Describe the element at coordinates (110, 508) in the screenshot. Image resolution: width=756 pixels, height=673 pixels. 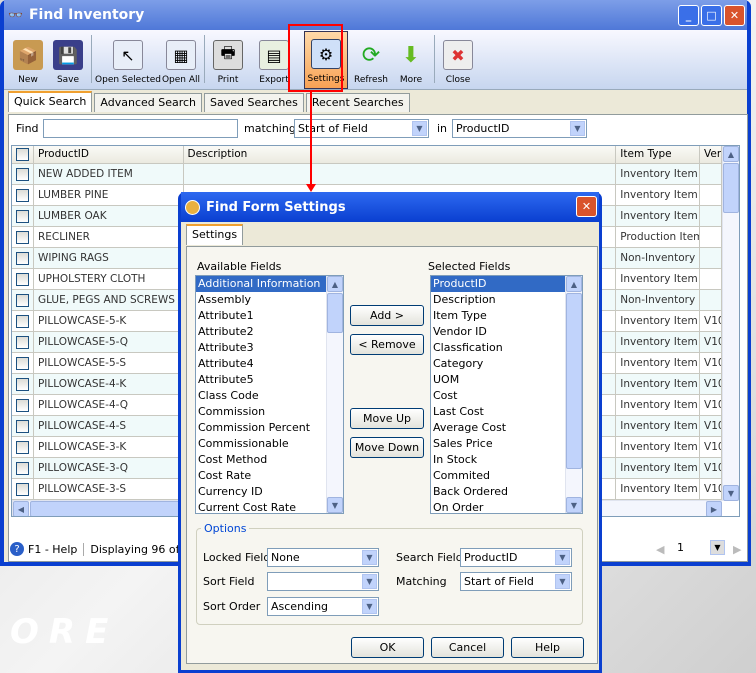
I see `h-scroll-thumb` at that location.